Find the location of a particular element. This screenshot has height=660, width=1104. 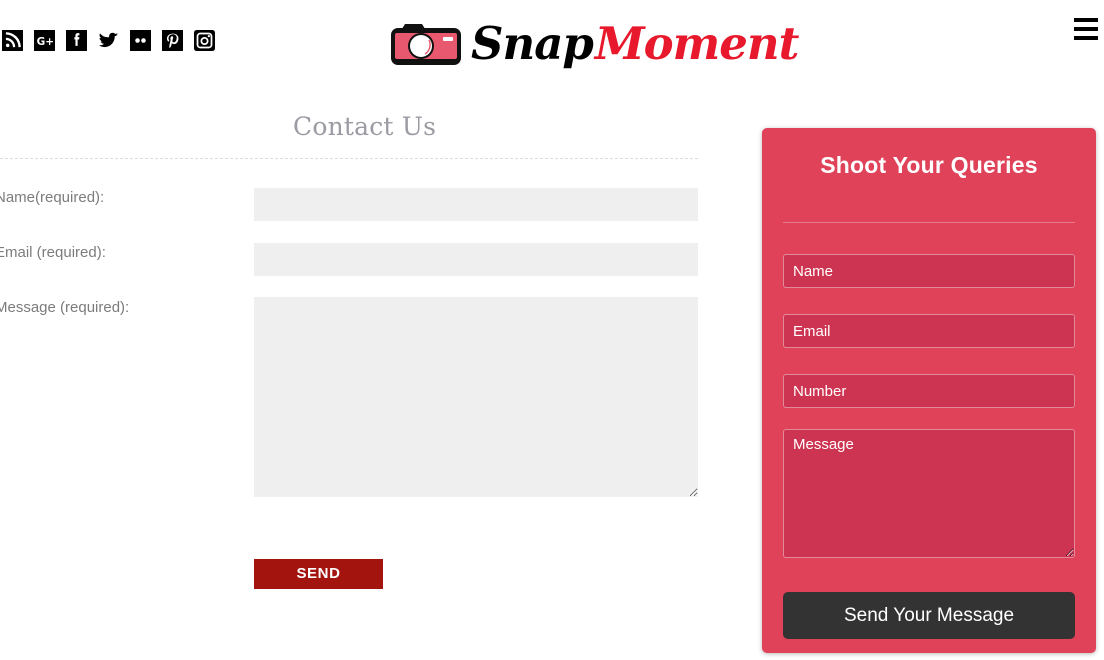

google-plus-icon: G+ is located at coordinates (44, 40).